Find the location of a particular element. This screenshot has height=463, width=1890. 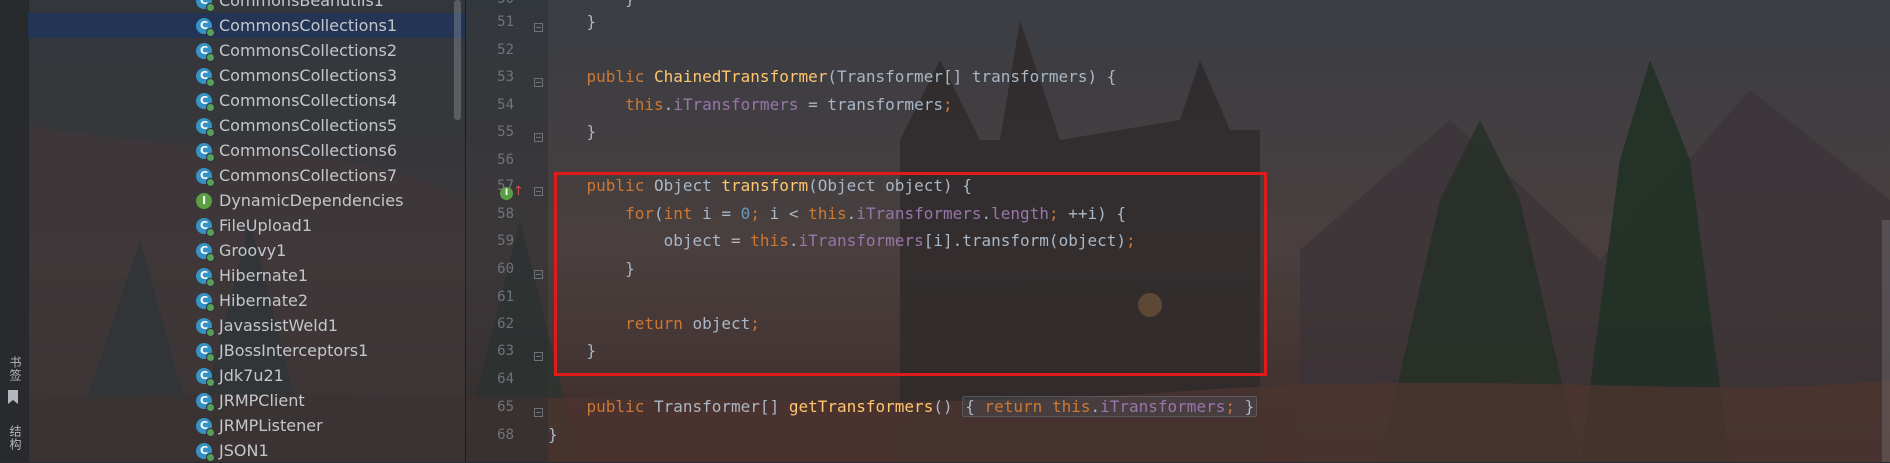

tree-item-label: JRMPListener is located at coordinates (271, 425).